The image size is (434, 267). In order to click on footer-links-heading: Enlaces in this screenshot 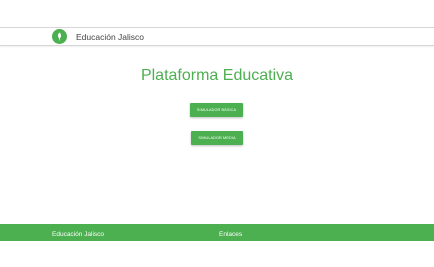, I will do `click(231, 234)`.